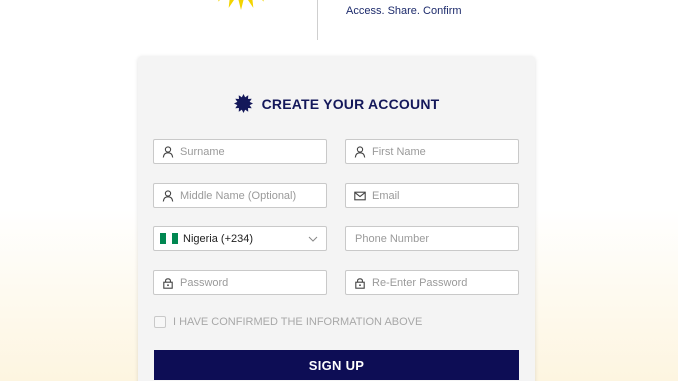 Image resolution: width=678 pixels, height=381 pixels. Describe the element at coordinates (253, 282) in the screenshot. I see `password-input` at that location.